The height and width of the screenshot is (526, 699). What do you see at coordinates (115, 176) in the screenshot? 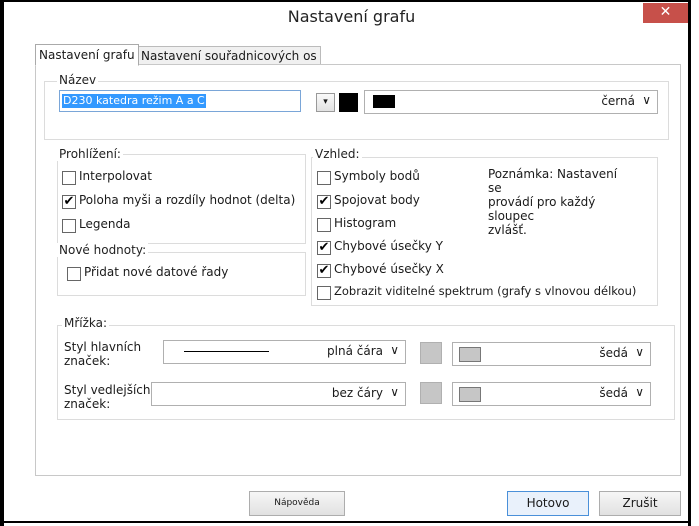
I see `interpolate-label: Interpolovat` at bounding box center [115, 176].